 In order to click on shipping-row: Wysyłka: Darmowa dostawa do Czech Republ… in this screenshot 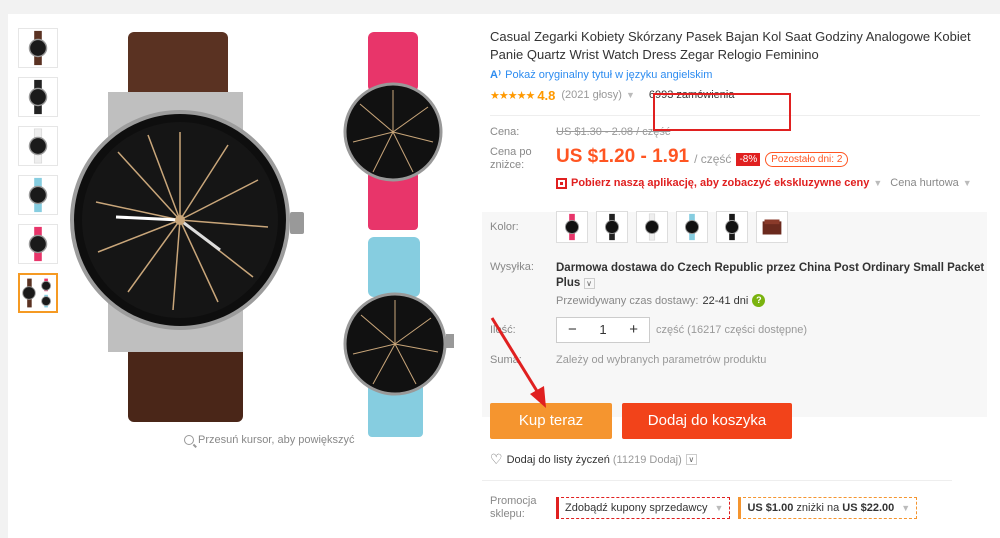, I will do `click(737, 284)`.